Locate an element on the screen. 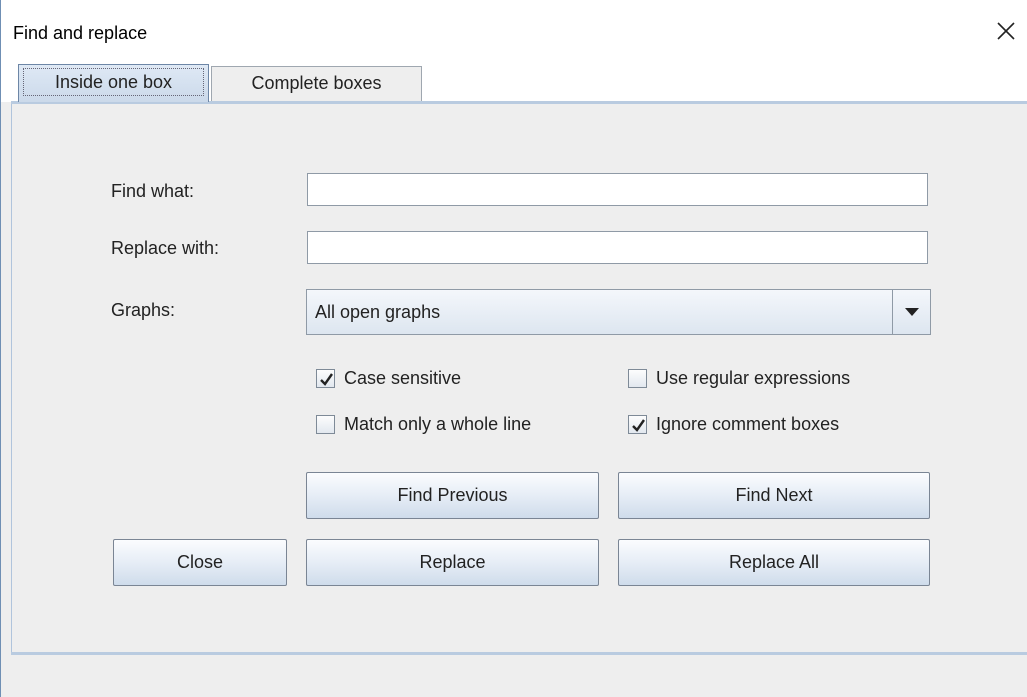 Image resolution: width=1027 pixels, height=697 pixels. replace-button: Replace is located at coordinates (452, 562).